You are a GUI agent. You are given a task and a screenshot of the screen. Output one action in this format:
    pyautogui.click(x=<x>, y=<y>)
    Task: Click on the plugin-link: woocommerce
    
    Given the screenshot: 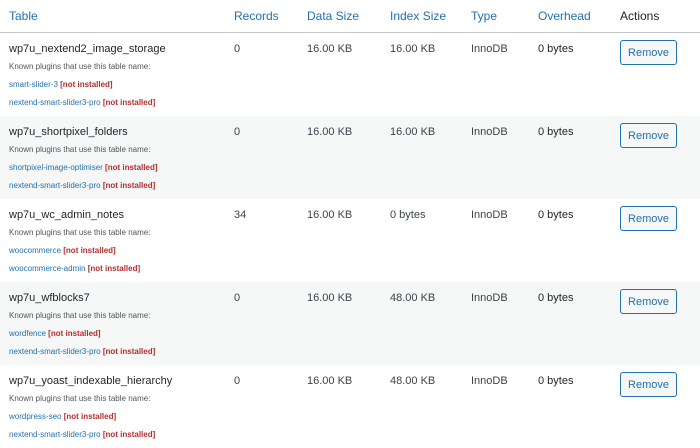 What is the action you would take?
    pyautogui.click(x=35, y=250)
    